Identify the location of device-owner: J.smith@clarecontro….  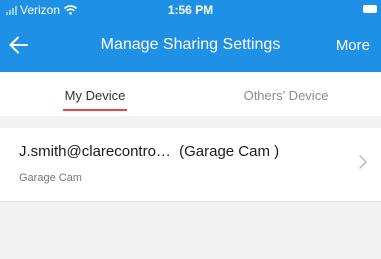
(95, 151).